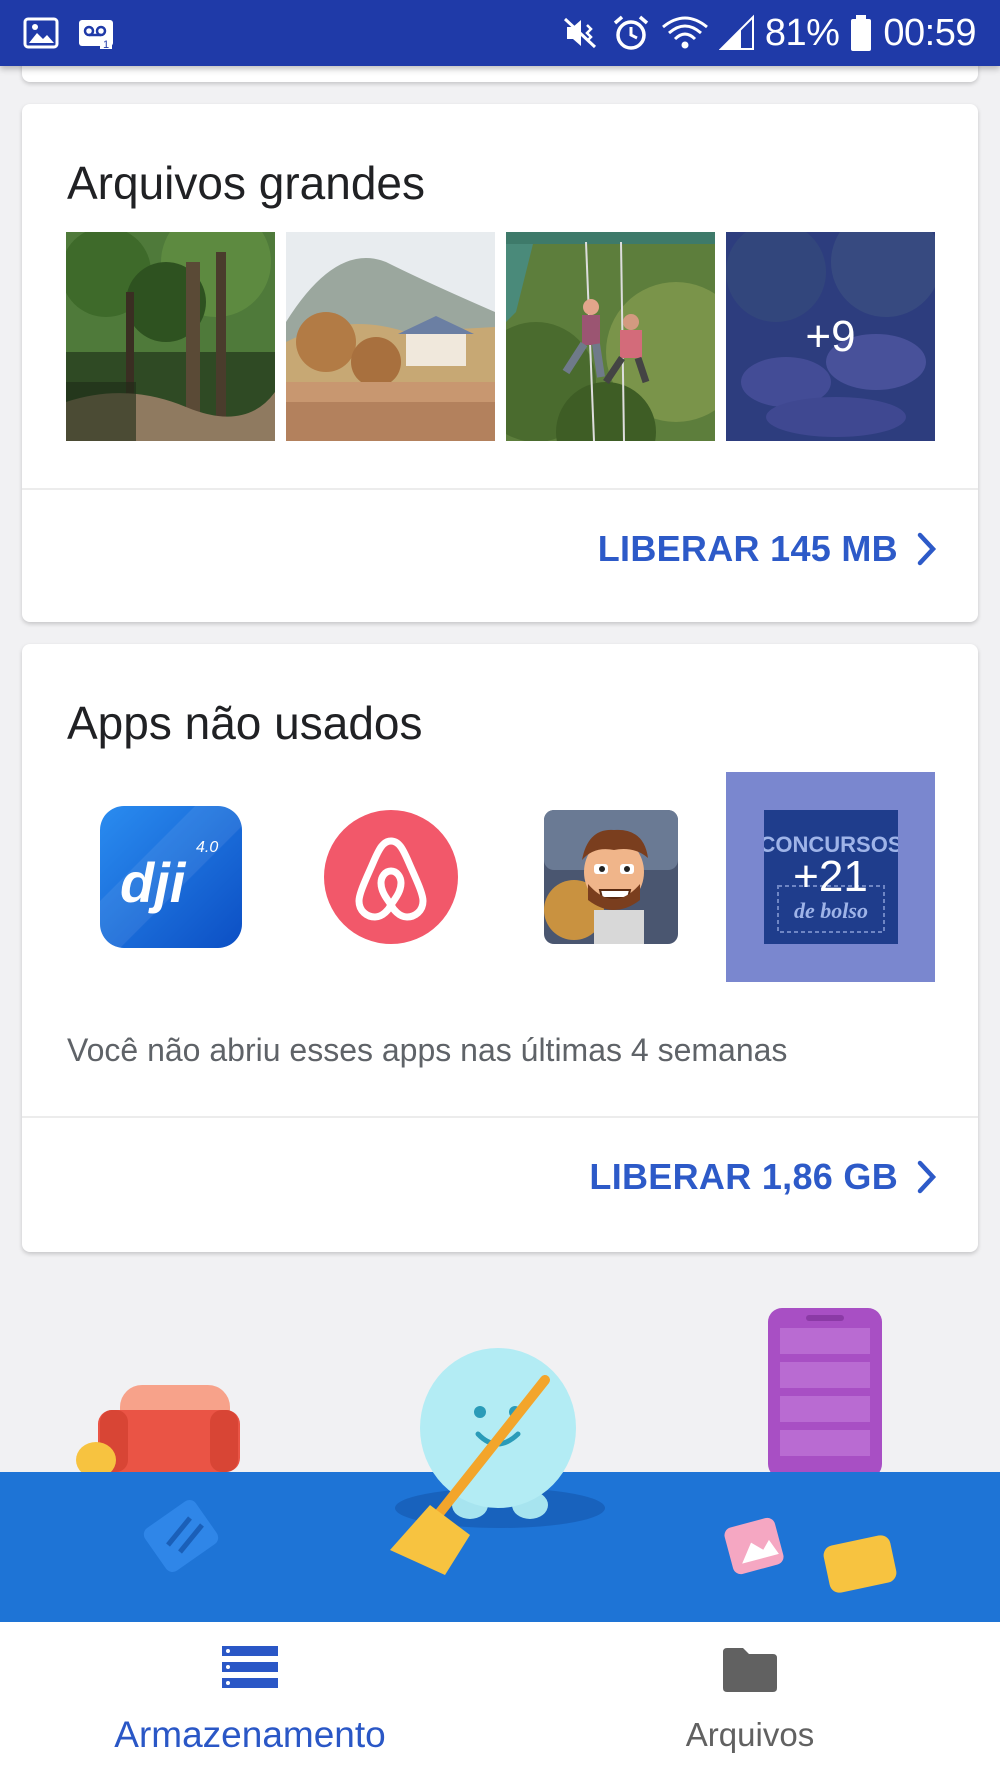 Image resolution: width=1000 pixels, height=1778 pixels. I want to click on large-files-more-count: +9, so click(830, 336).